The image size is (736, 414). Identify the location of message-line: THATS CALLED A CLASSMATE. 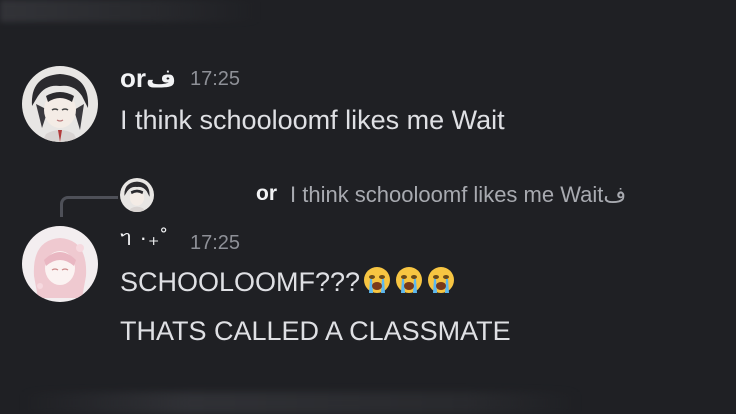
(315, 331).